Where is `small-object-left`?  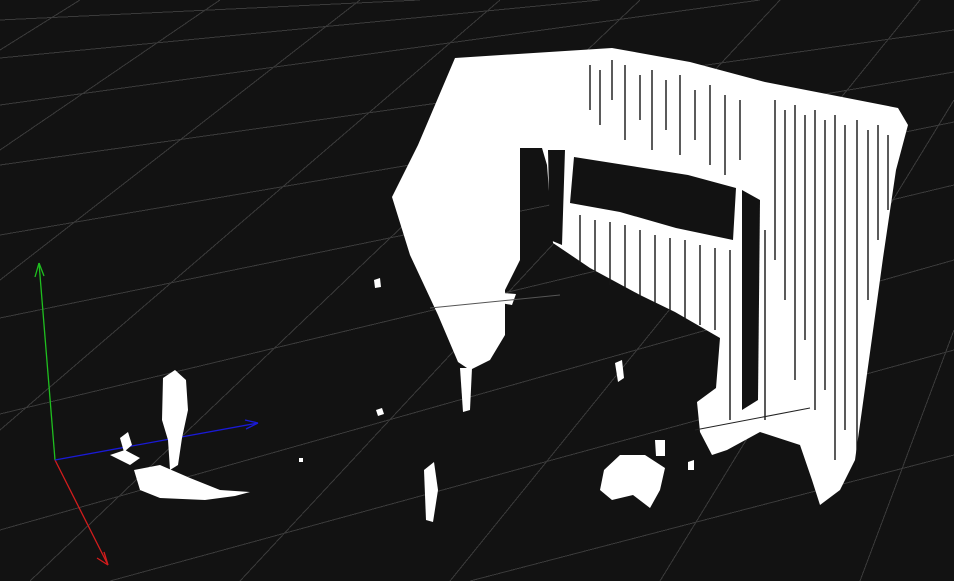 small-object-left is located at coordinates (180, 435).